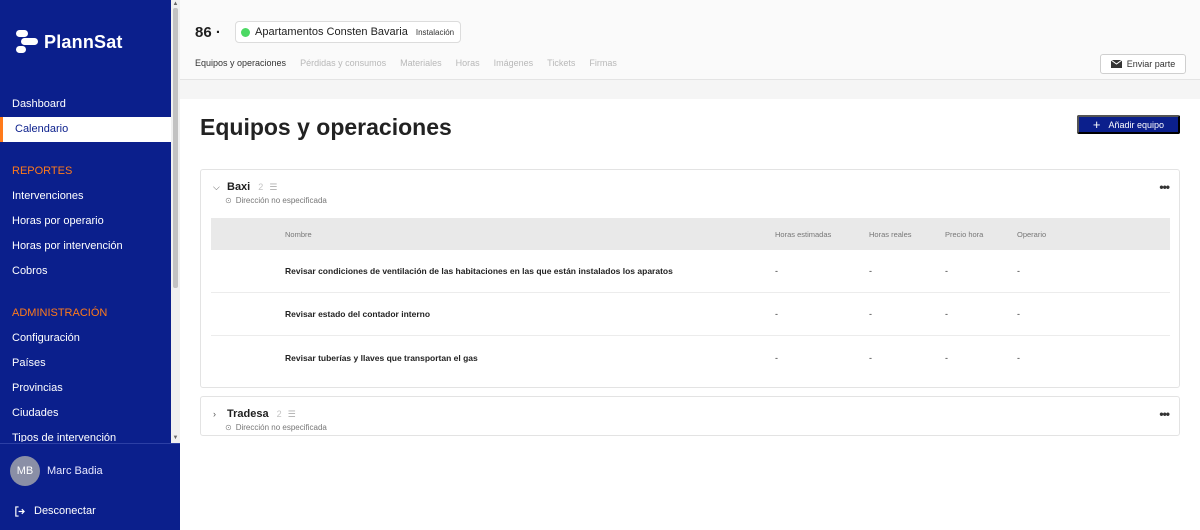 The image size is (1200, 530). I want to click on tab-imagenes: Imágenes, so click(514, 63).